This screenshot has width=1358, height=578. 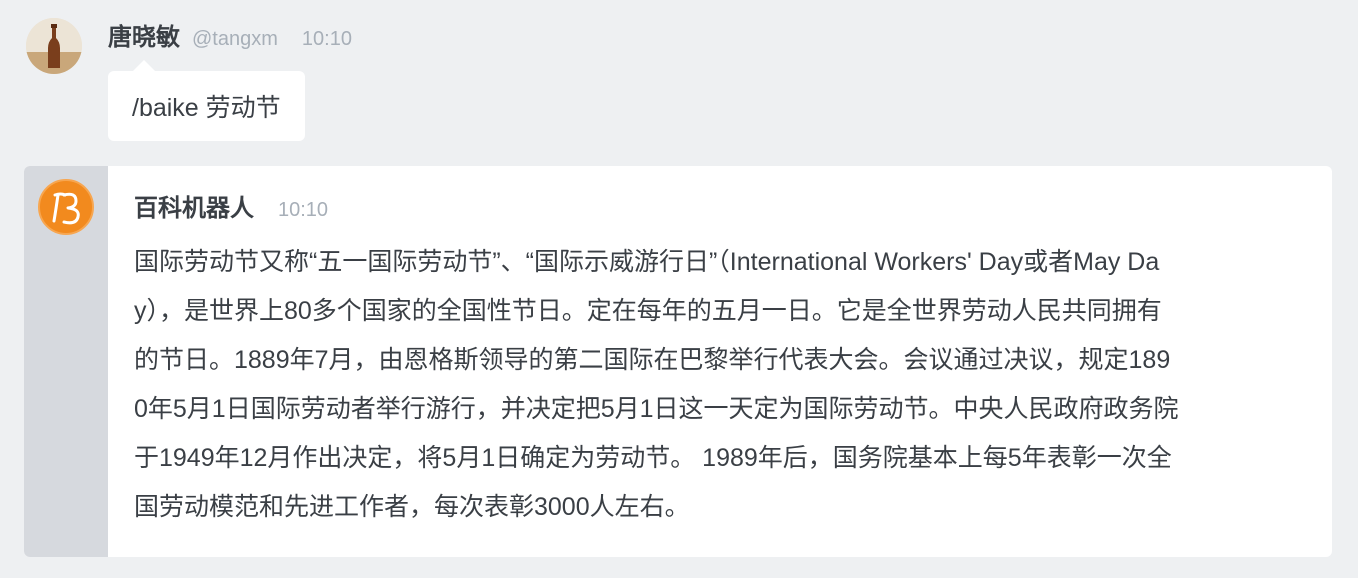 What do you see at coordinates (194, 205) in the screenshot?
I see `bot-name: 百科机器人` at bounding box center [194, 205].